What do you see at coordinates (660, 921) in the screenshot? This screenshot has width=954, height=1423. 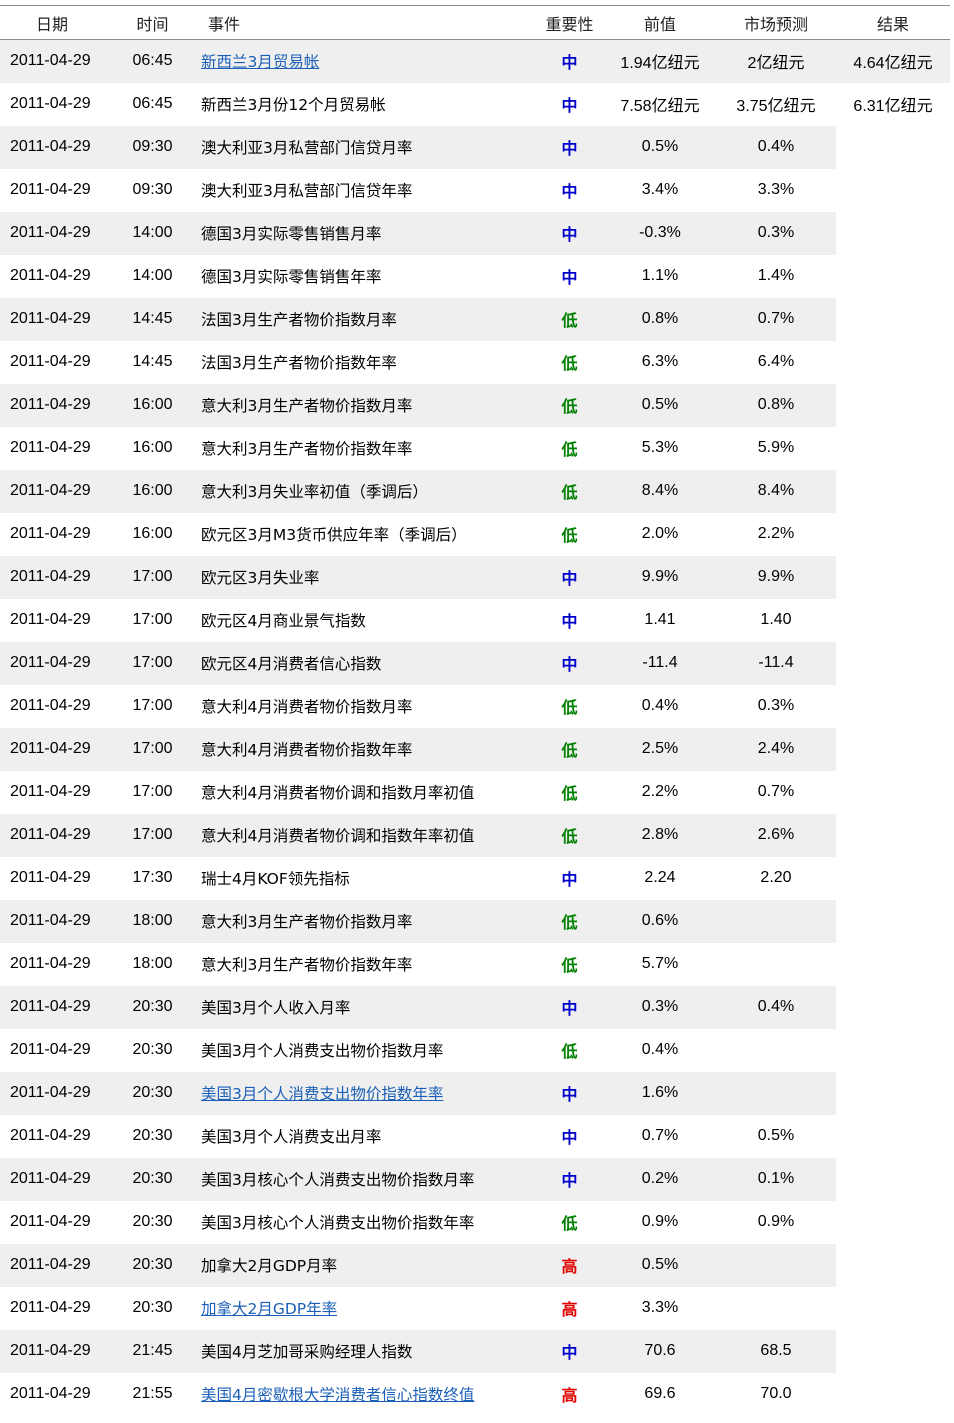 I see `cell-previous: 0.6%` at bounding box center [660, 921].